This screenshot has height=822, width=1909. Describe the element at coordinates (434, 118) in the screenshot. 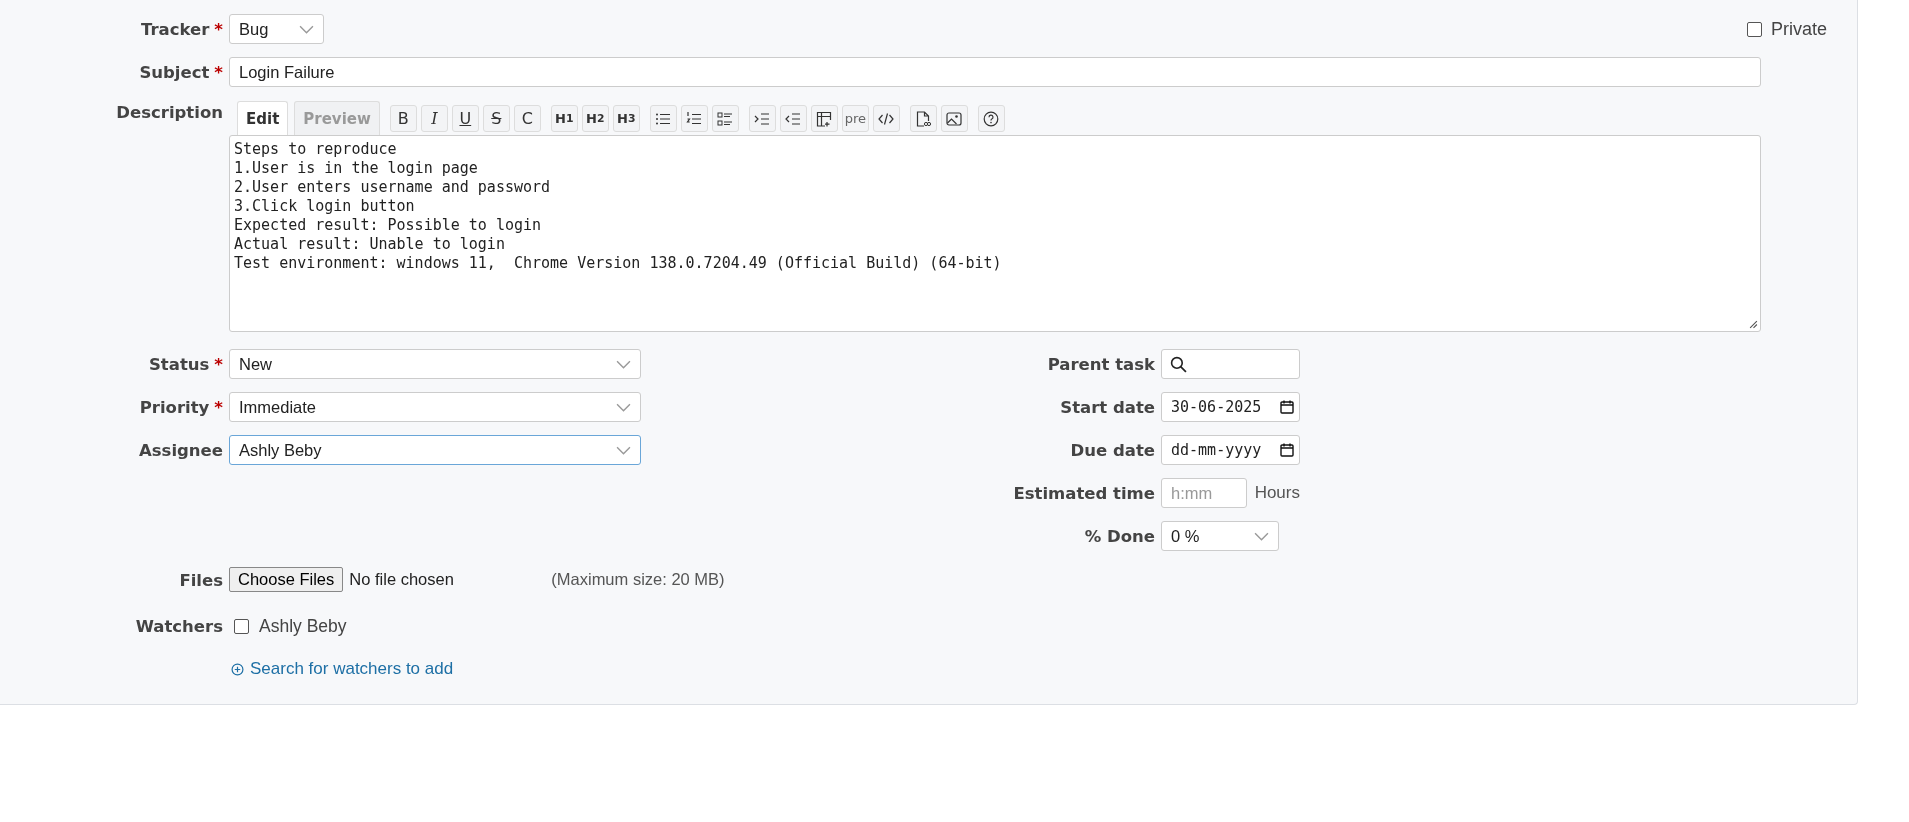

I see `toolbar-button: I` at that location.